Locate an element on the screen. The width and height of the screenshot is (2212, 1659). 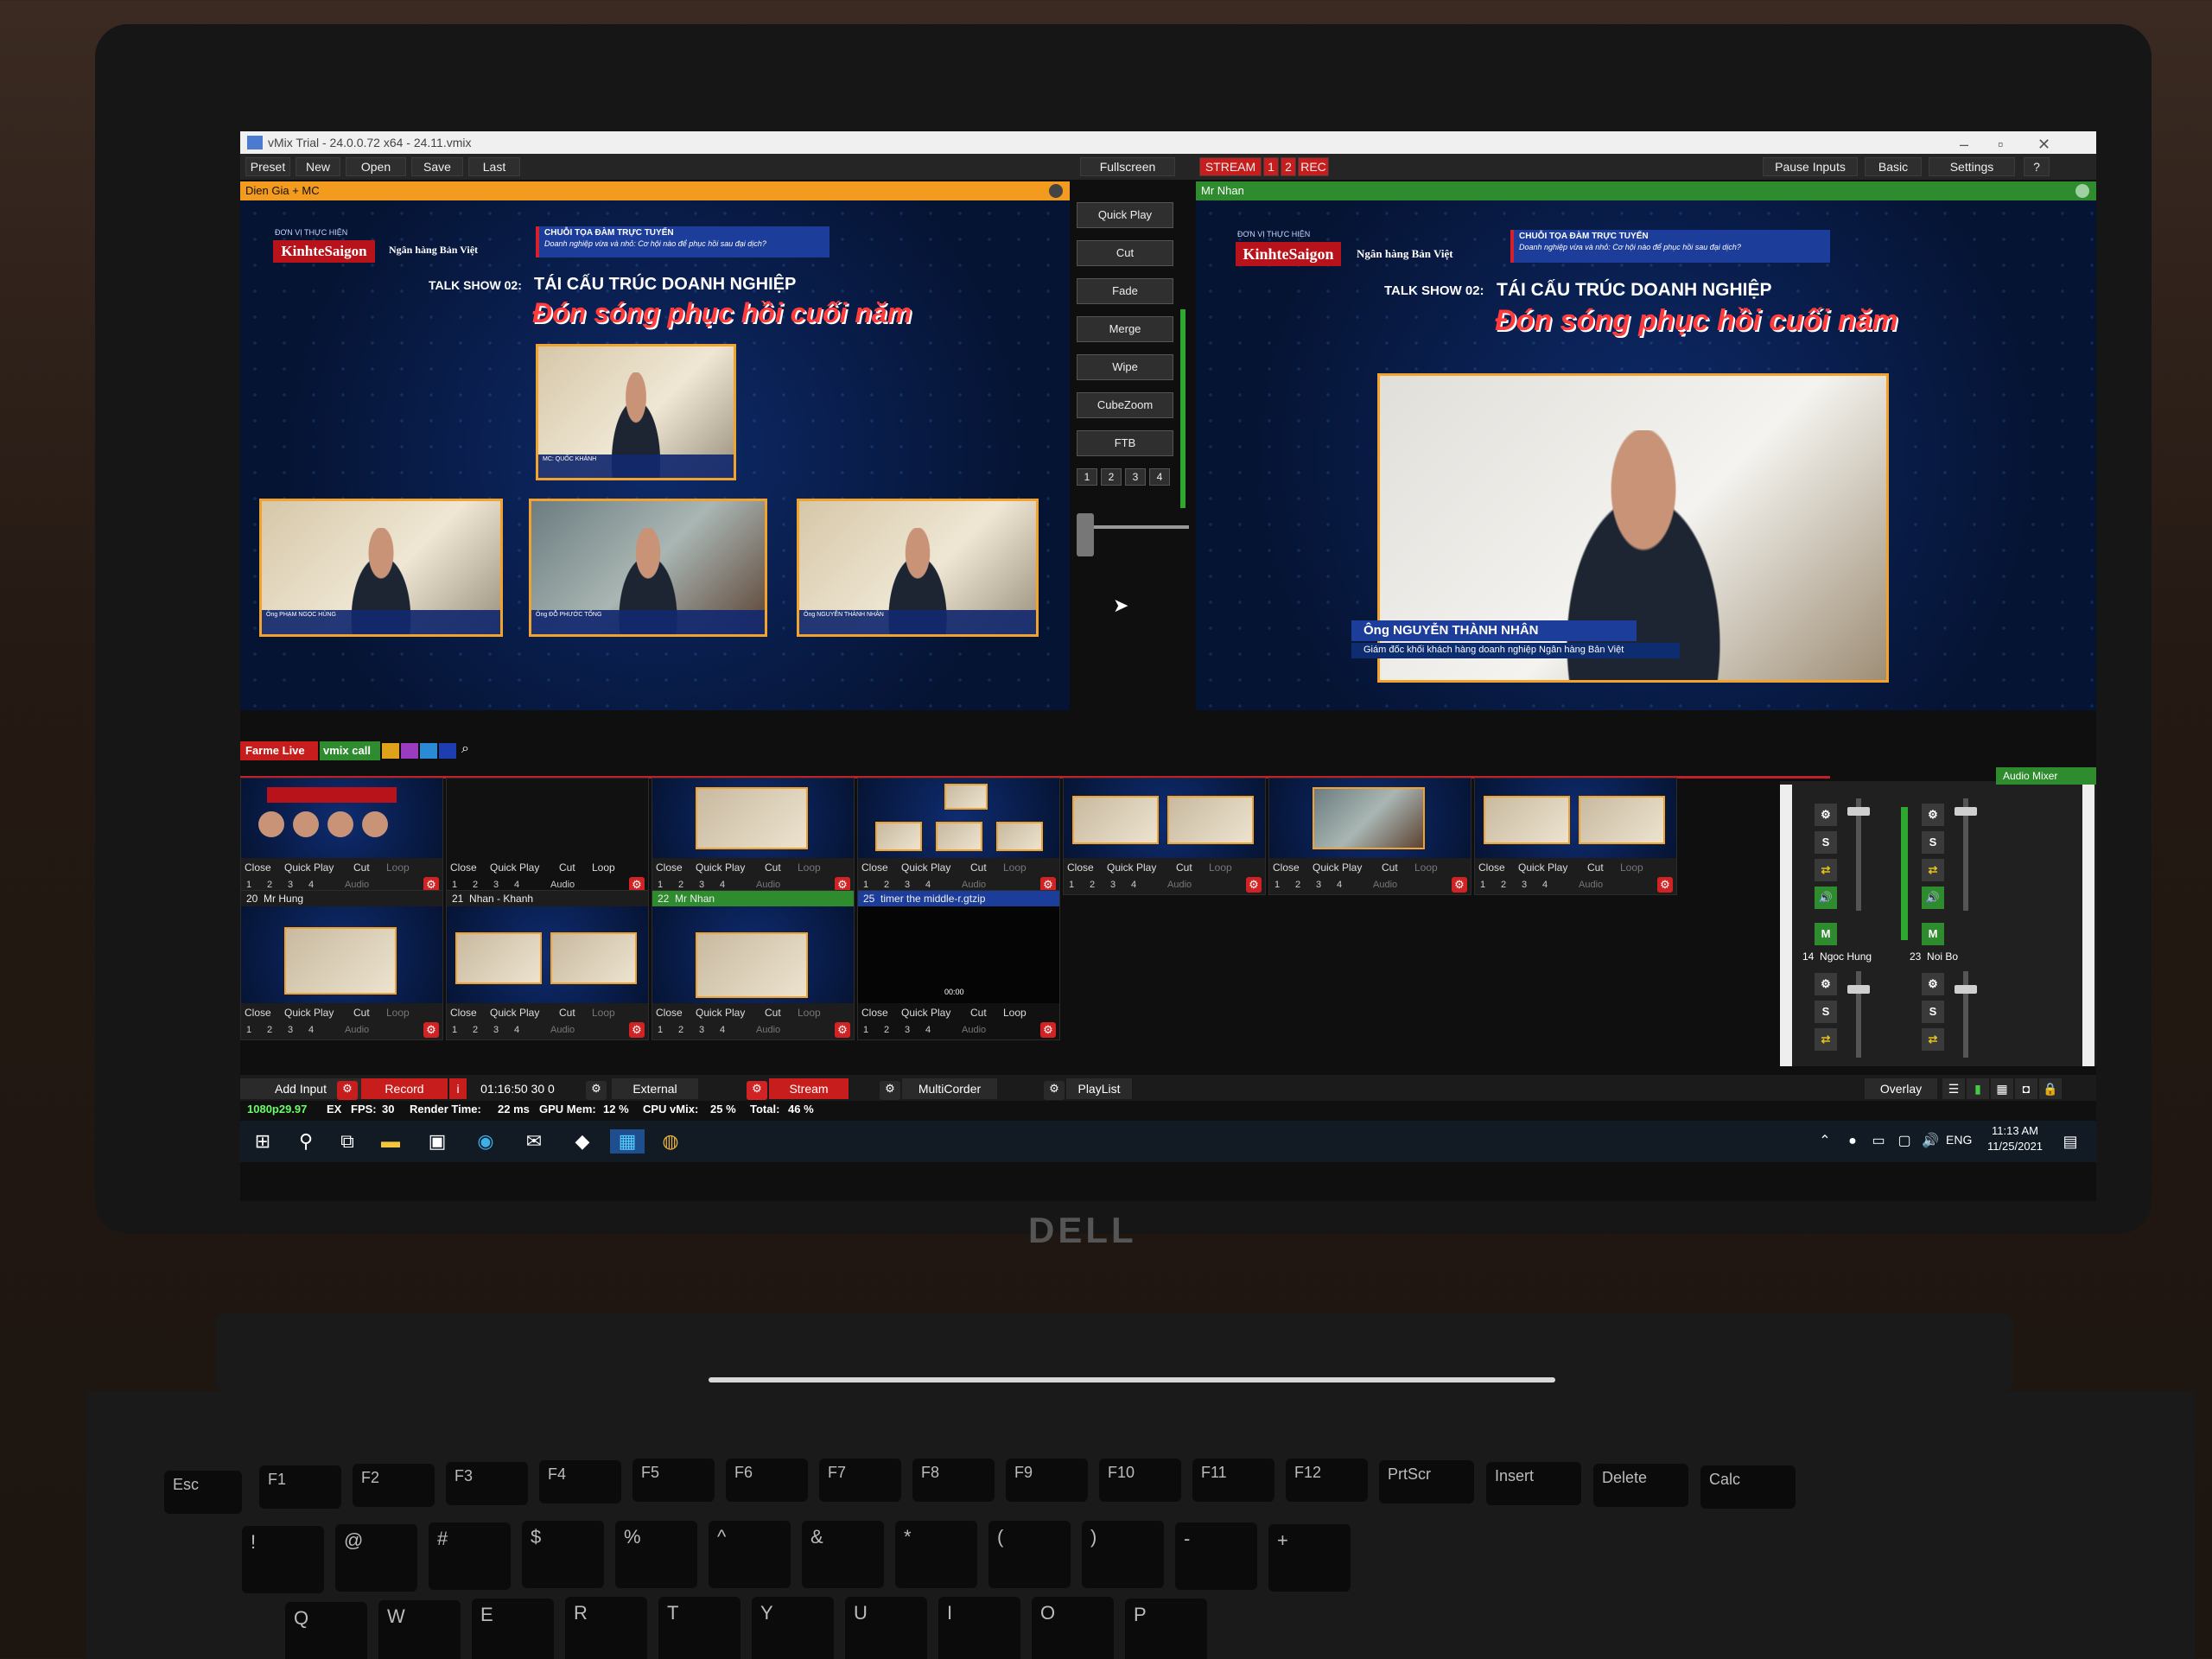
language-indicator: ENG is located at coordinates (1959, 1140).